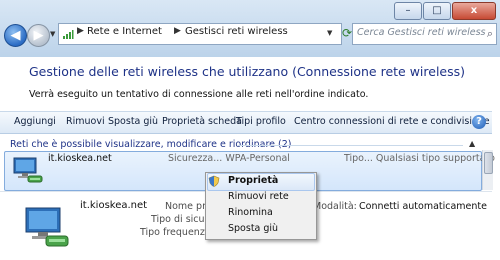 This screenshot has height=260, width=500. Describe the element at coordinates (479, 122) in the screenshot. I see `help-icon: ?` at that location.